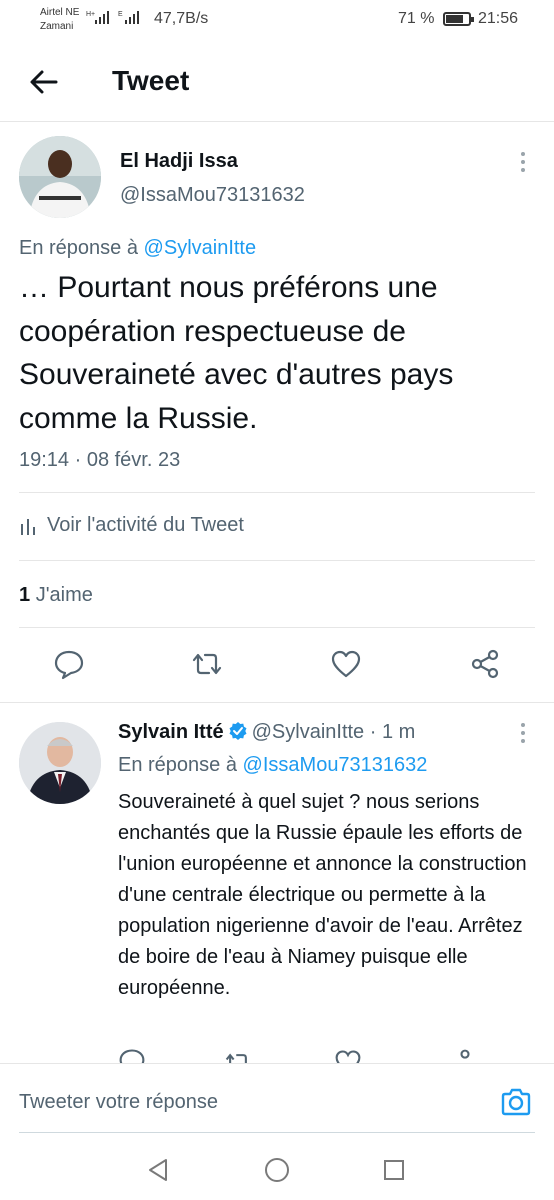  I want to click on page-title: Tweet, so click(151, 80).